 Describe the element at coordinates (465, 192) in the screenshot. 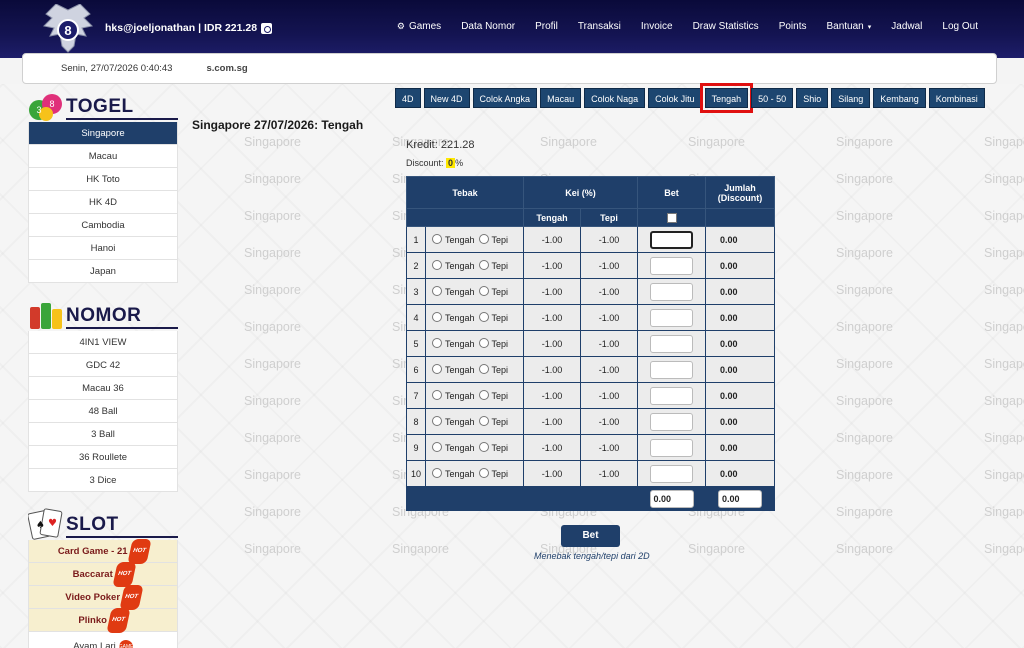

I see `header-tebak: Tebak` at that location.